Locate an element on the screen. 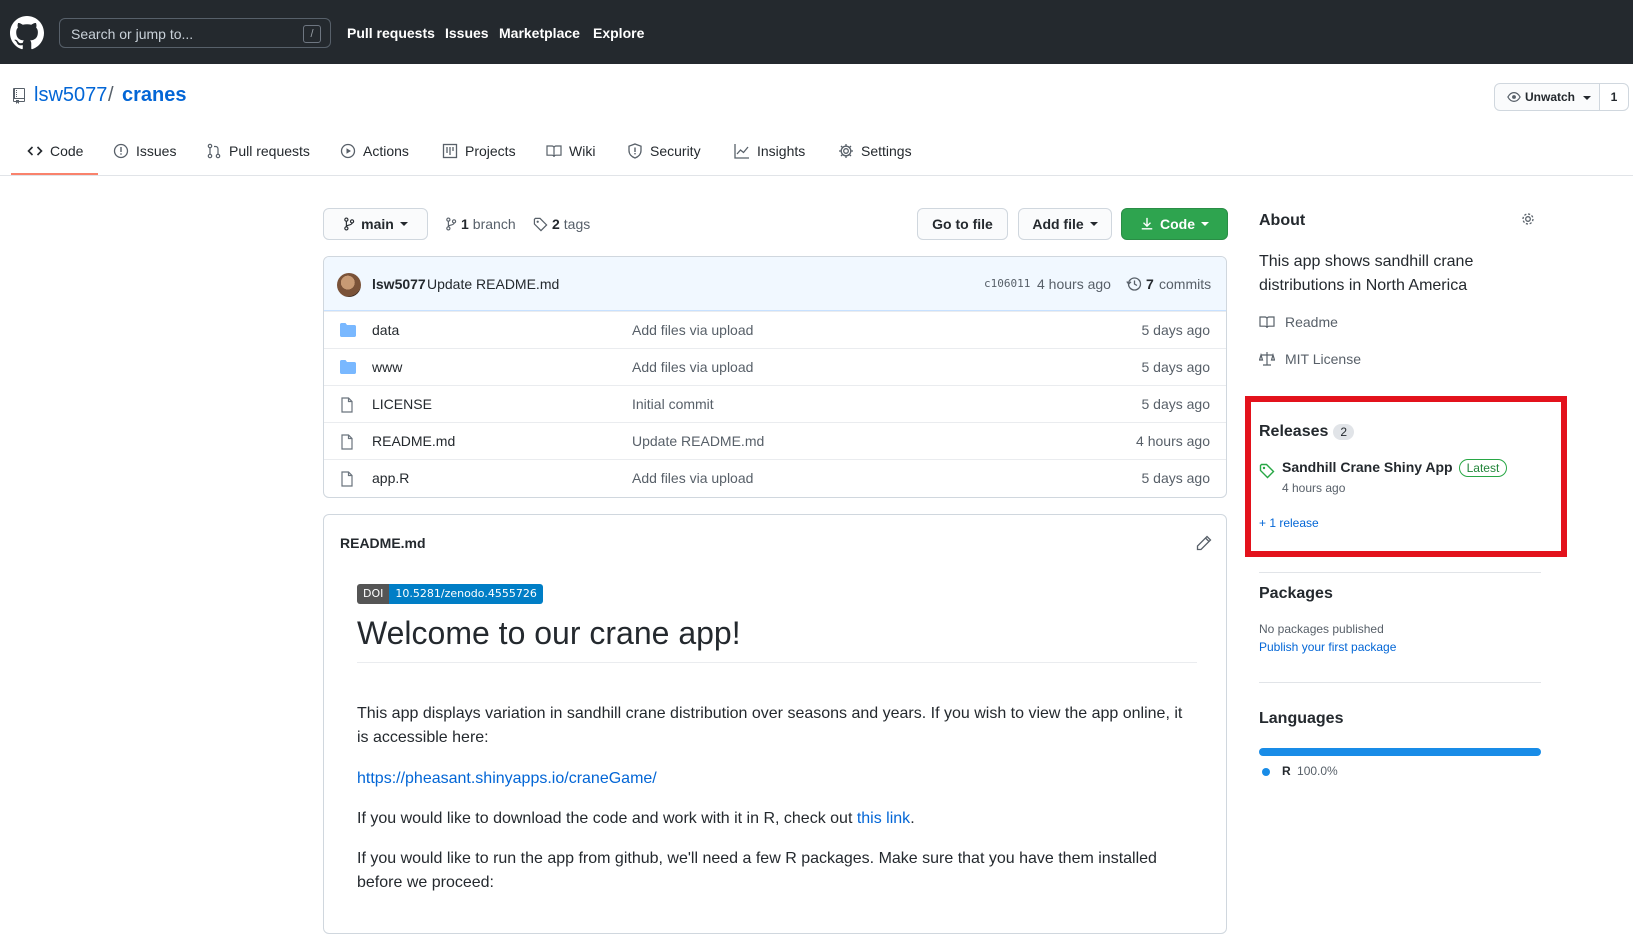  latest-release: Sandhill Crane Shiny App Latest is located at coordinates (1395, 468).